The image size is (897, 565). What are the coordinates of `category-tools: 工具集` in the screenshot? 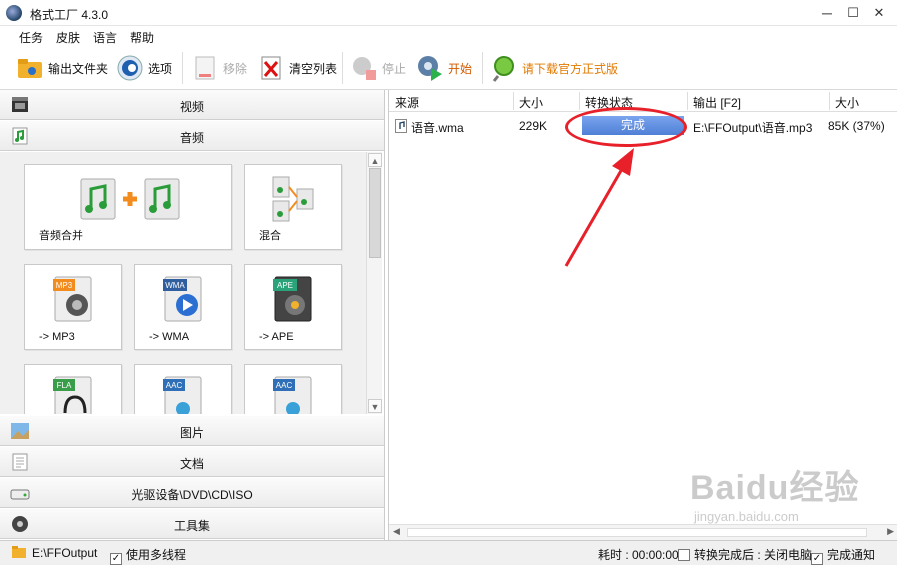 It's located at (192, 524).